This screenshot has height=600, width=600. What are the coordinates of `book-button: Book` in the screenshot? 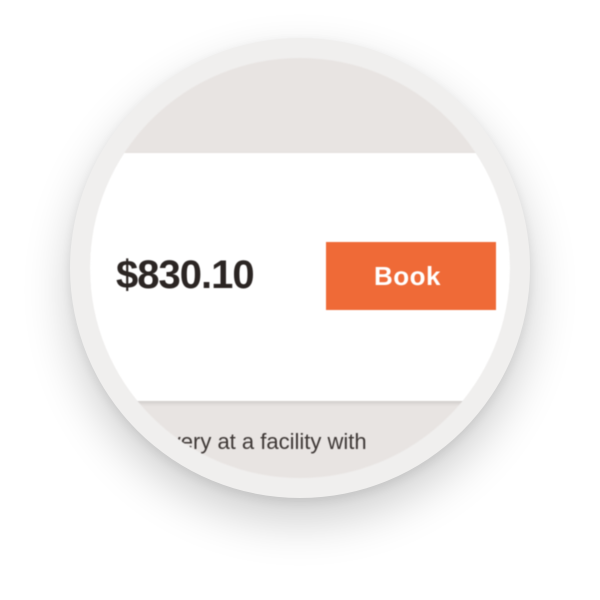 It's located at (411, 276).